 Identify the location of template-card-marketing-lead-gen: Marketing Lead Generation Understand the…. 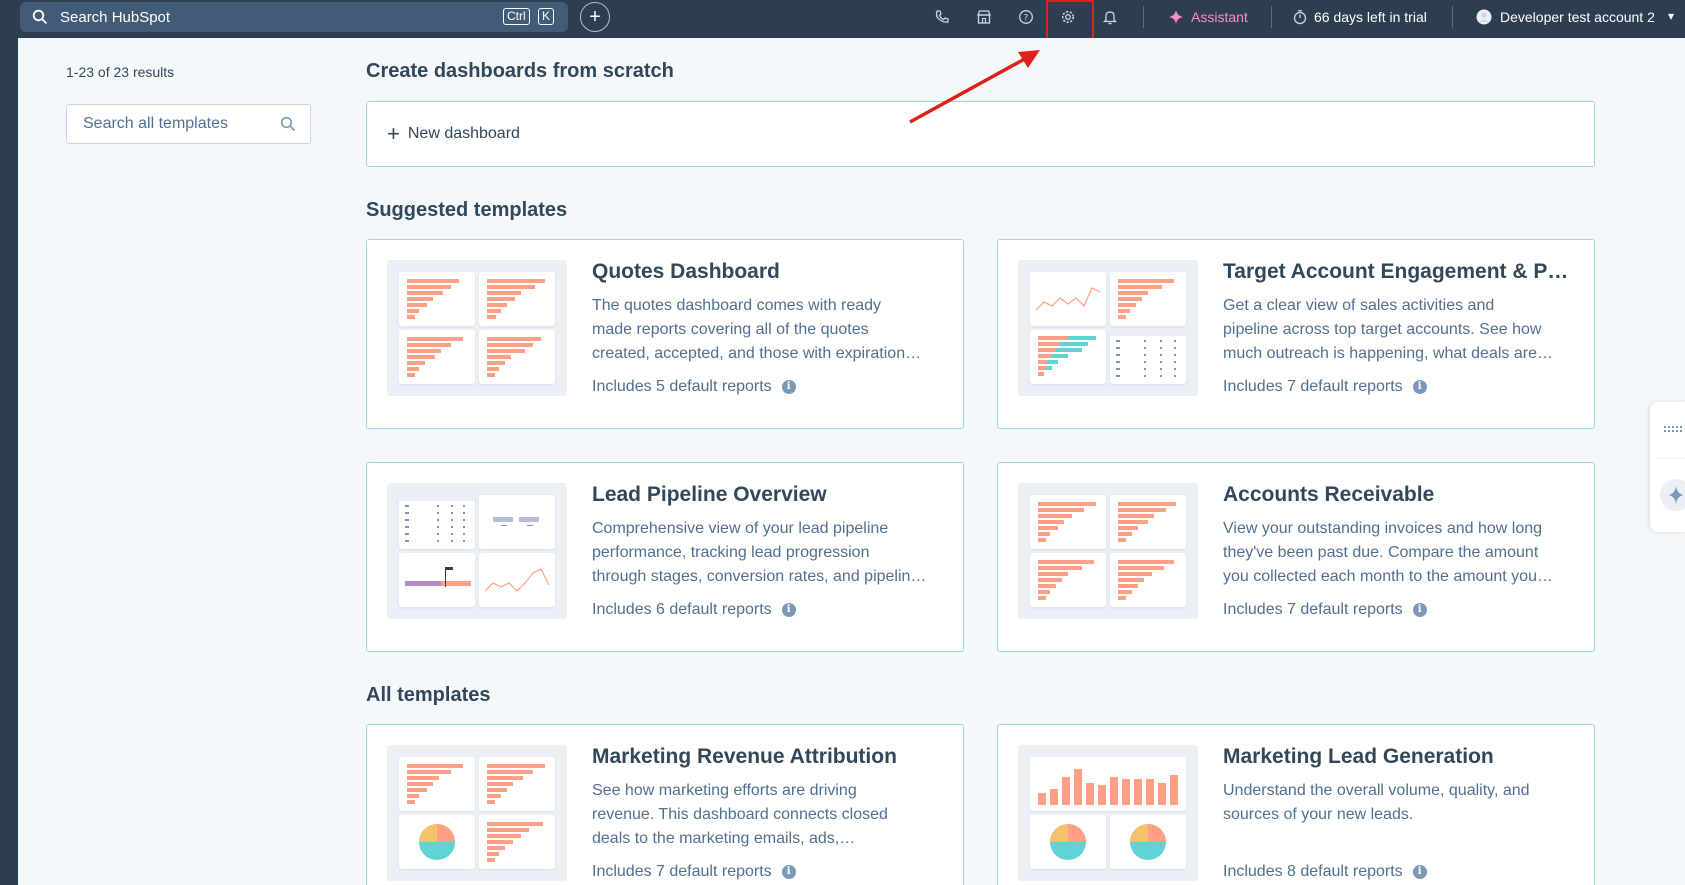
(1296, 804).